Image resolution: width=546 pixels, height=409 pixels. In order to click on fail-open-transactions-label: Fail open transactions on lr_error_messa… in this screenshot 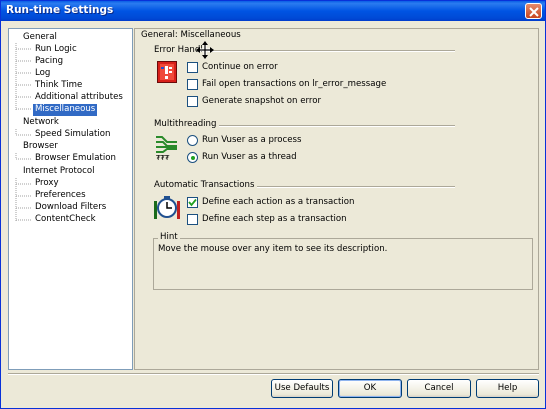, I will do `click(294, 84)`.